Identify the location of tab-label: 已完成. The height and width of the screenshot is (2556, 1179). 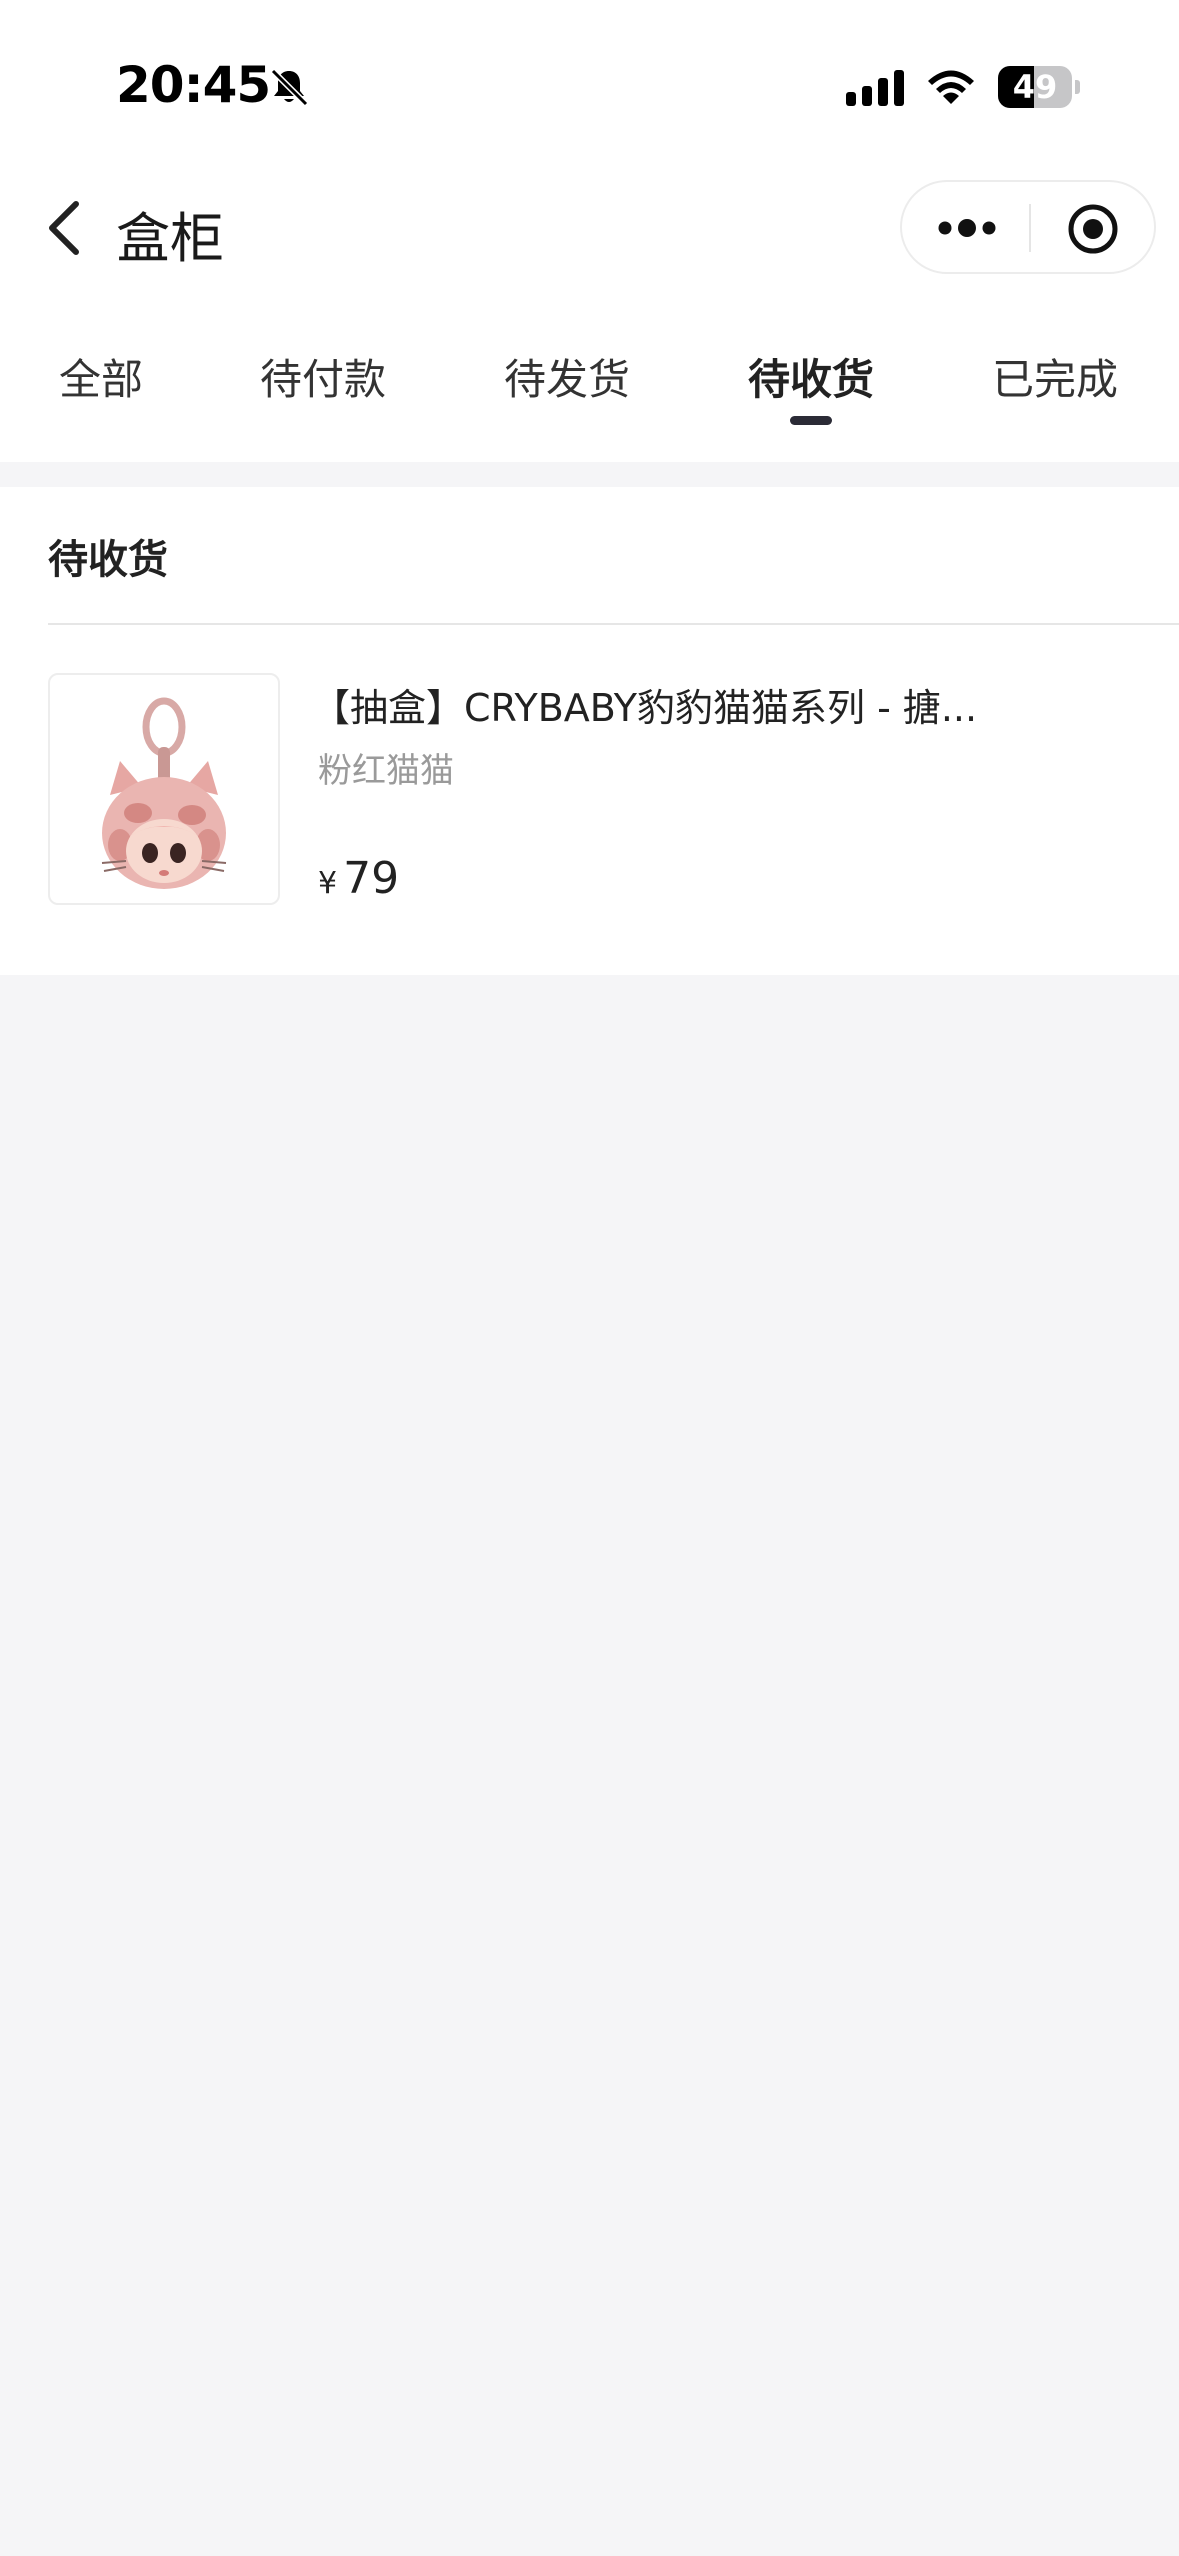
(1054, 379).